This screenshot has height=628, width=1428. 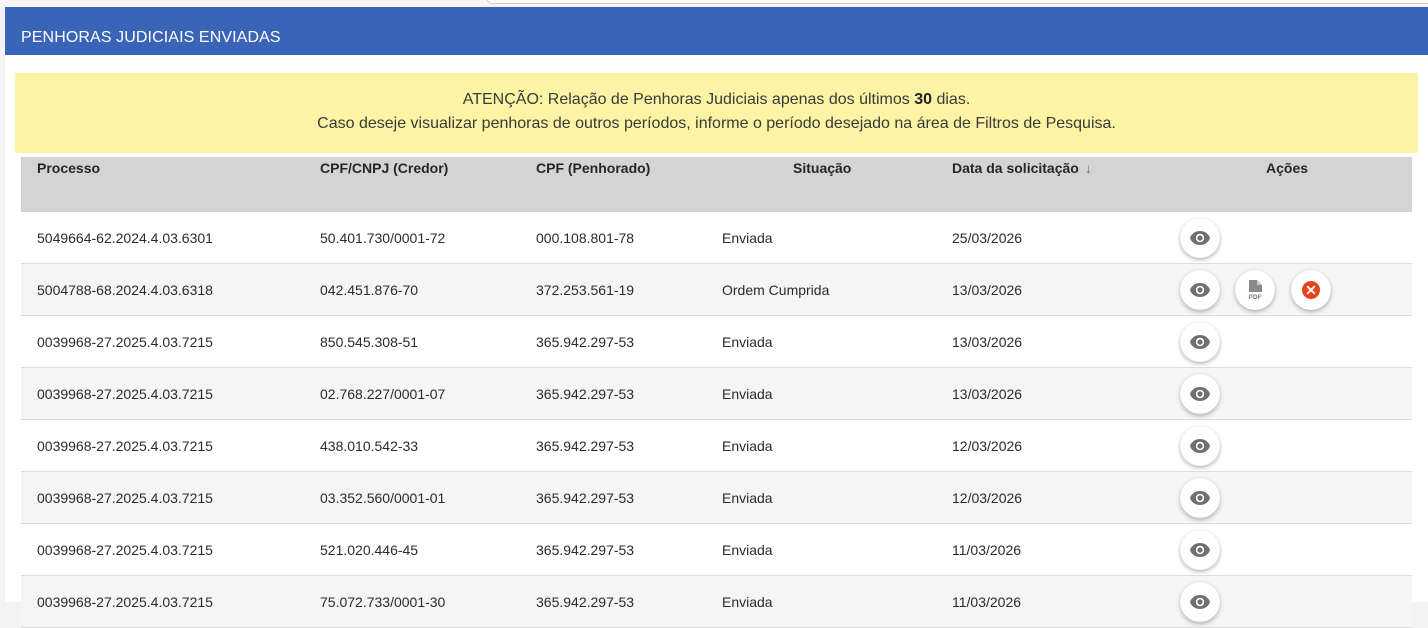 I want to click on col-header-data-solicitacao: Data da solicitação ↓, so click(x=1022, y=168).